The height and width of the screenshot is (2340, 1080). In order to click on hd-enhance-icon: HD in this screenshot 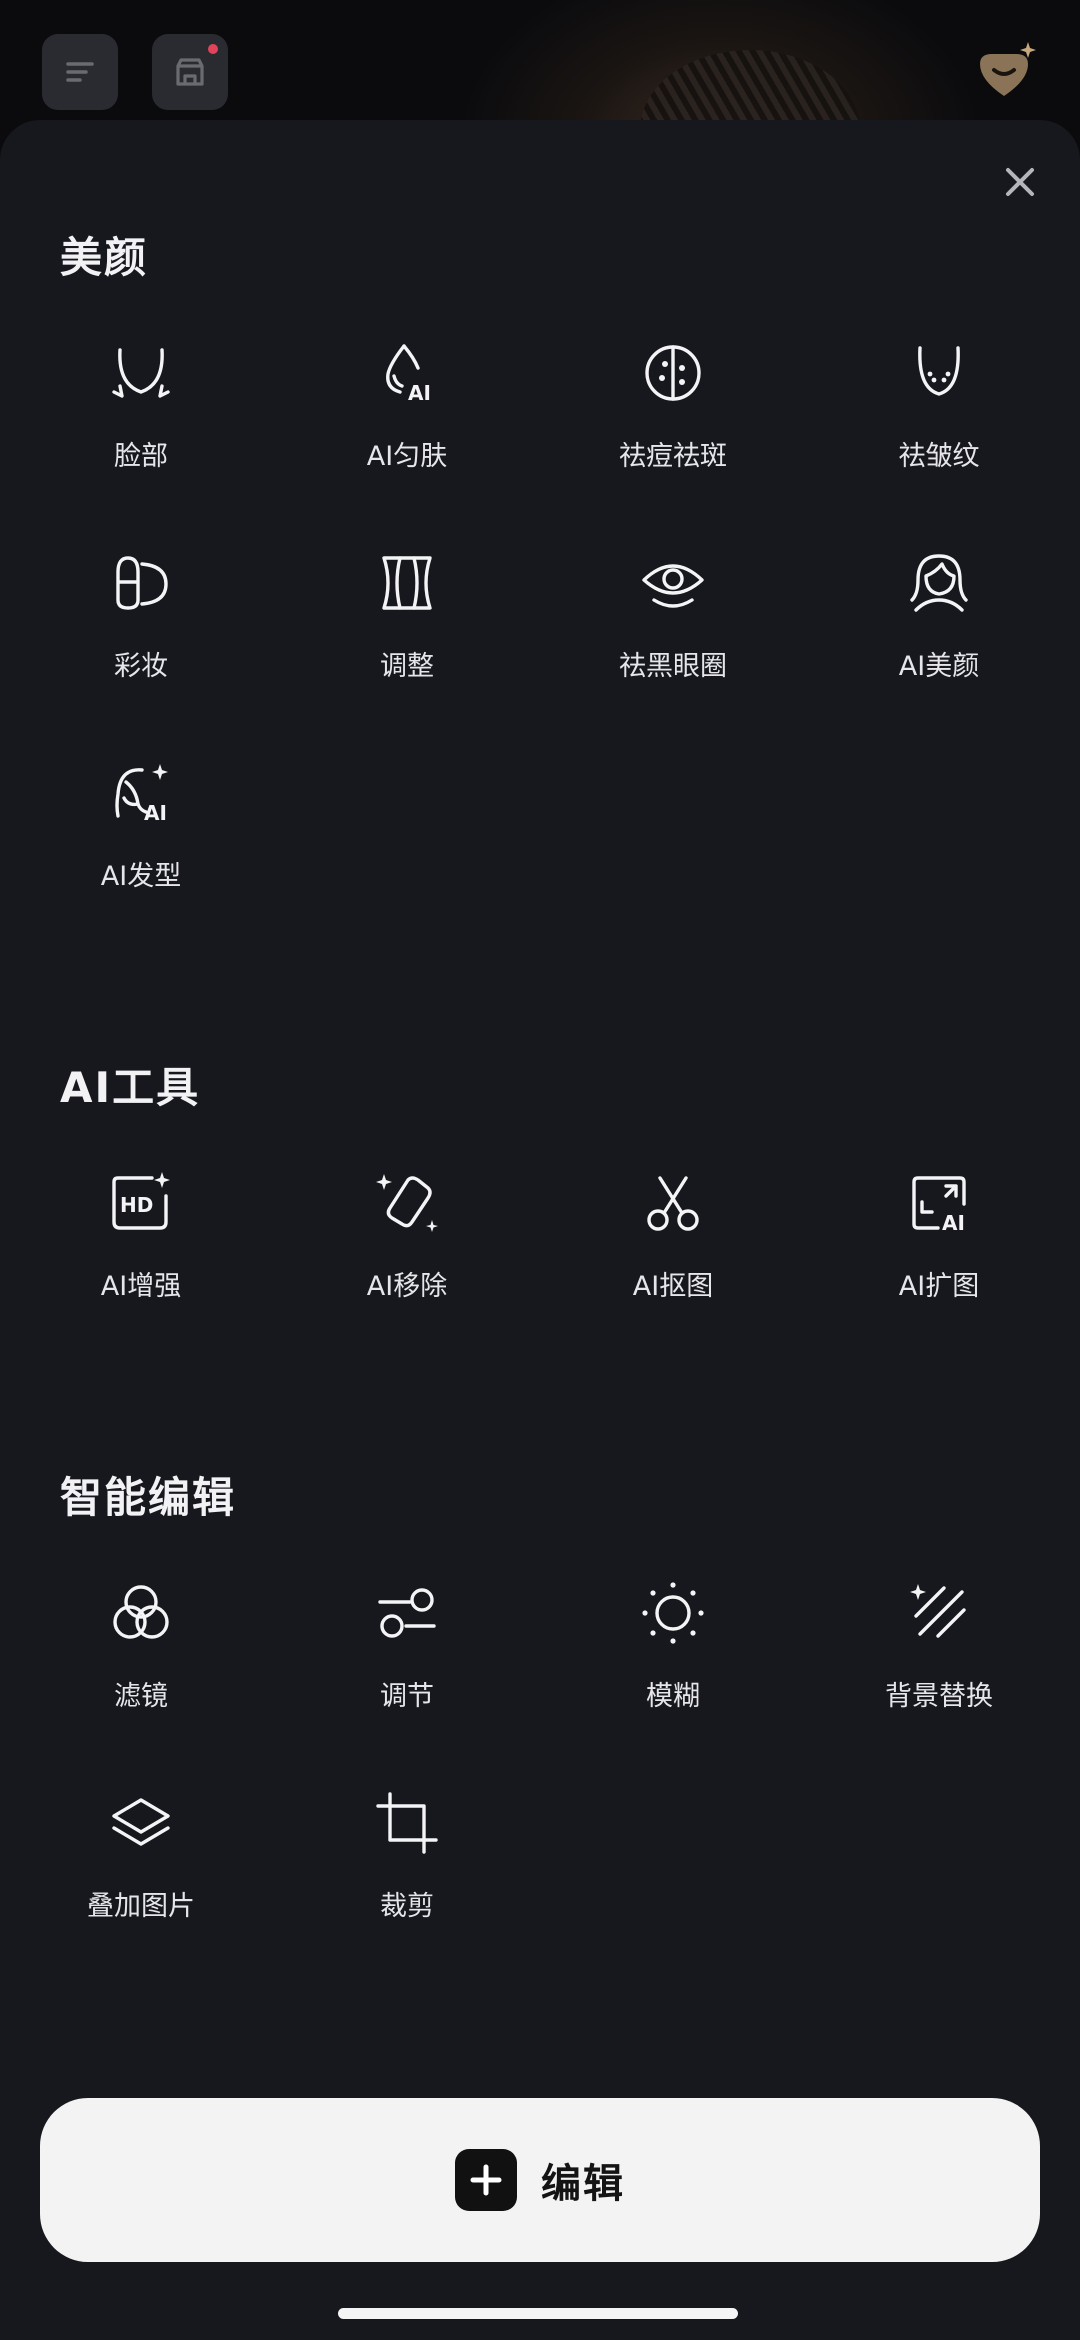, I will do `click(141, 1201)`.